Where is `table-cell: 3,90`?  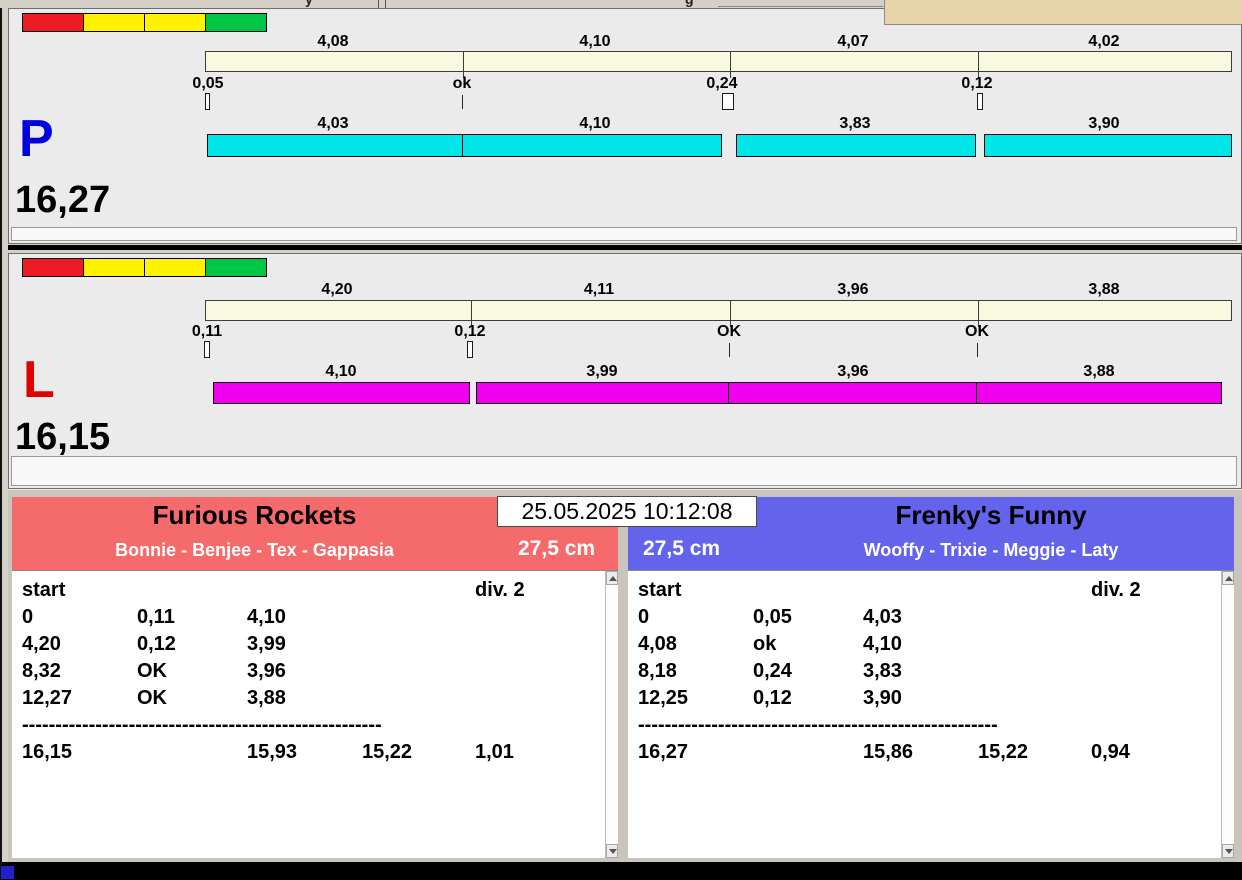 table-cell: 3,90 is located at coordinates (882, 698).